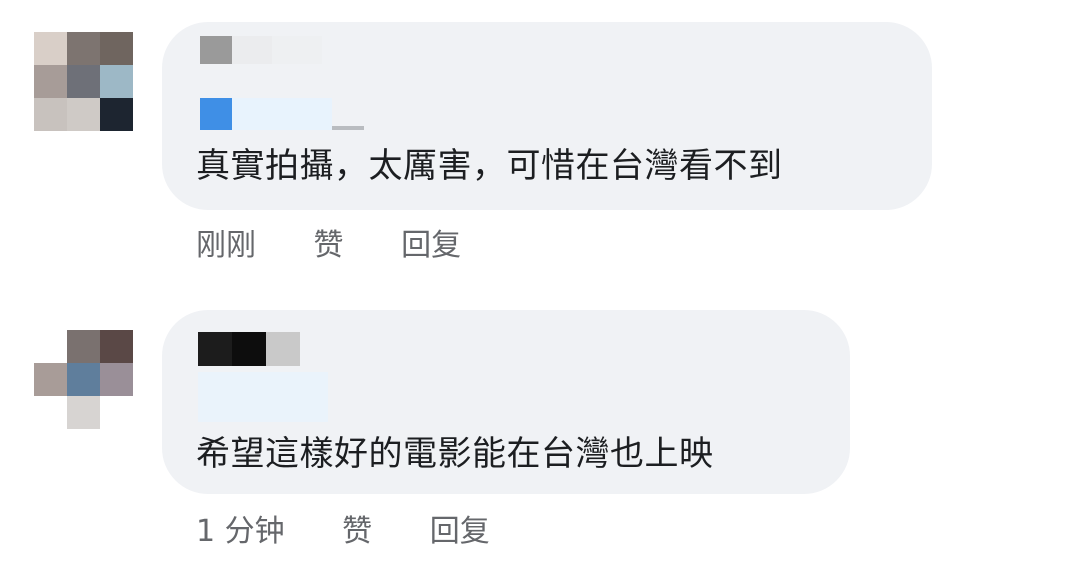 This screenshot has width=1080, height=563. I want to click on comment-actions: 刚刚 赞 回复, so click(328, 246).